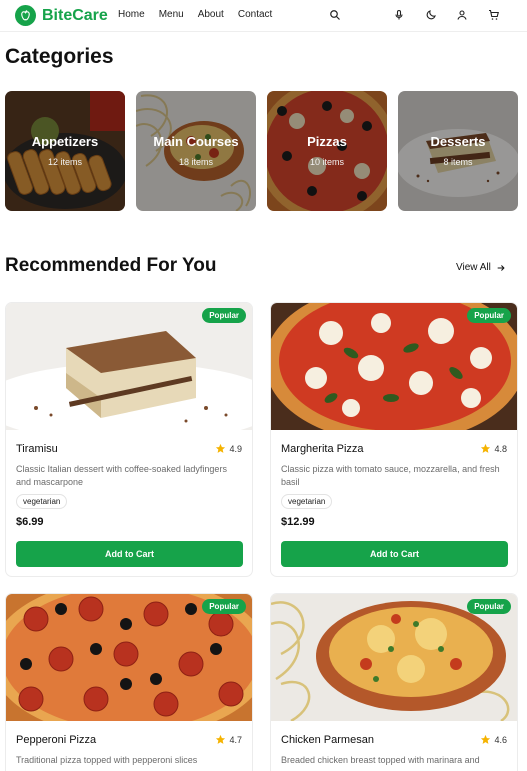 The image size is (527, 771). What do you see at coordinates (65, 151) in the screenshot?
I see `category-card-appetizers: Appetizers 12 items` at bounding box center [65, 151].